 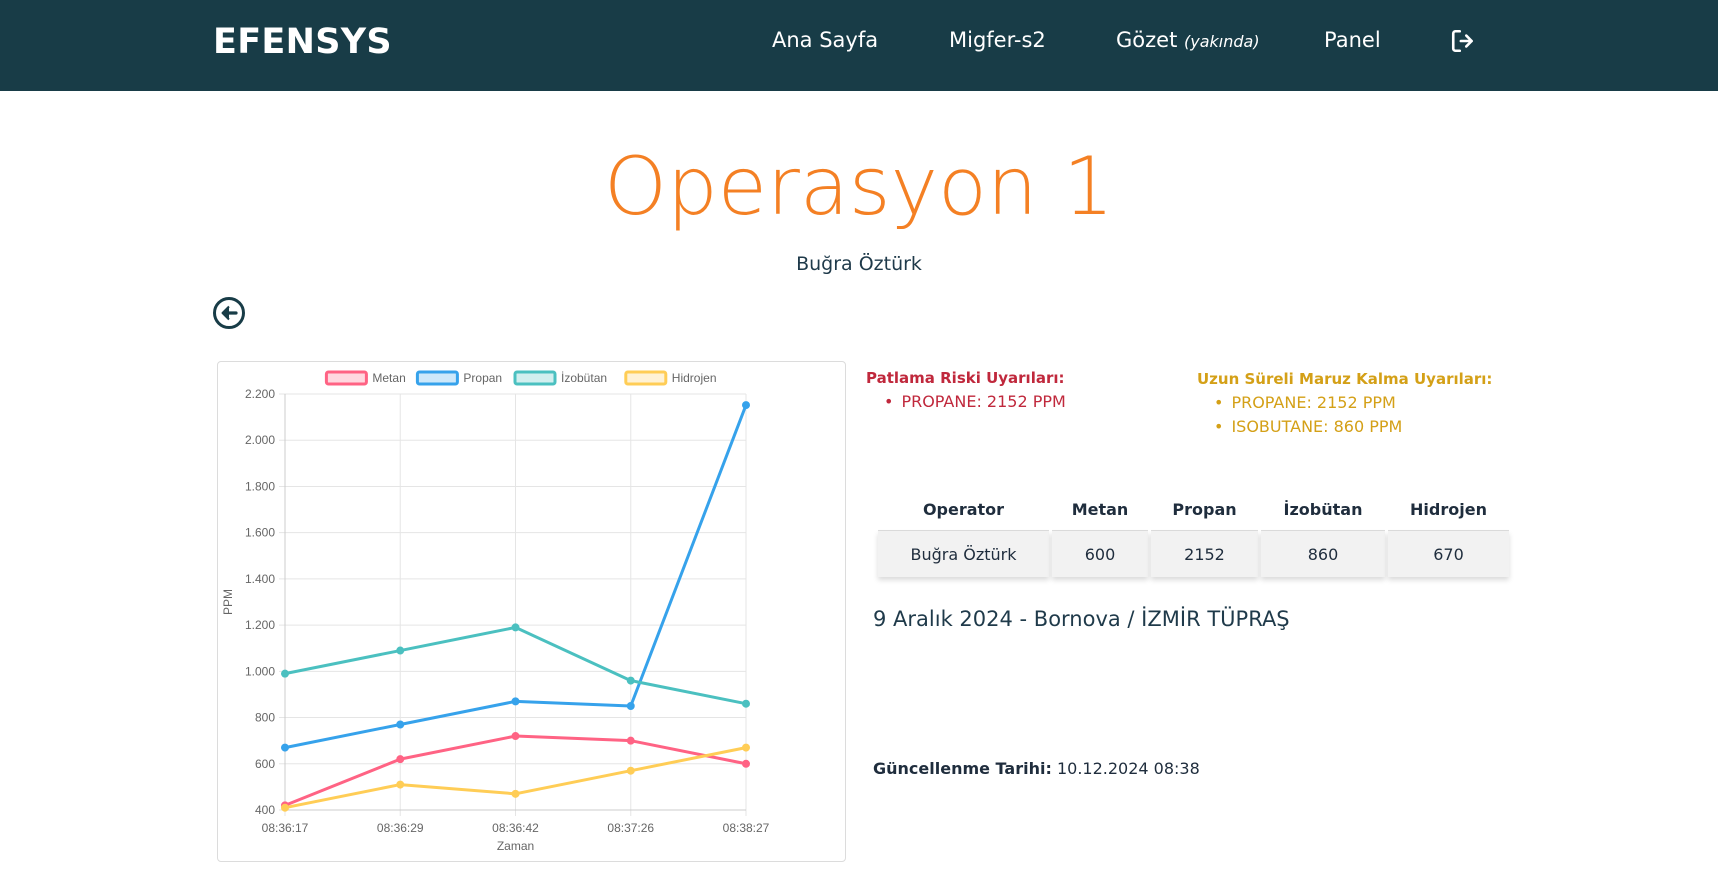 I want to click on updated-label: Güncellenme Tarihi:, so click(x=962, y=768).